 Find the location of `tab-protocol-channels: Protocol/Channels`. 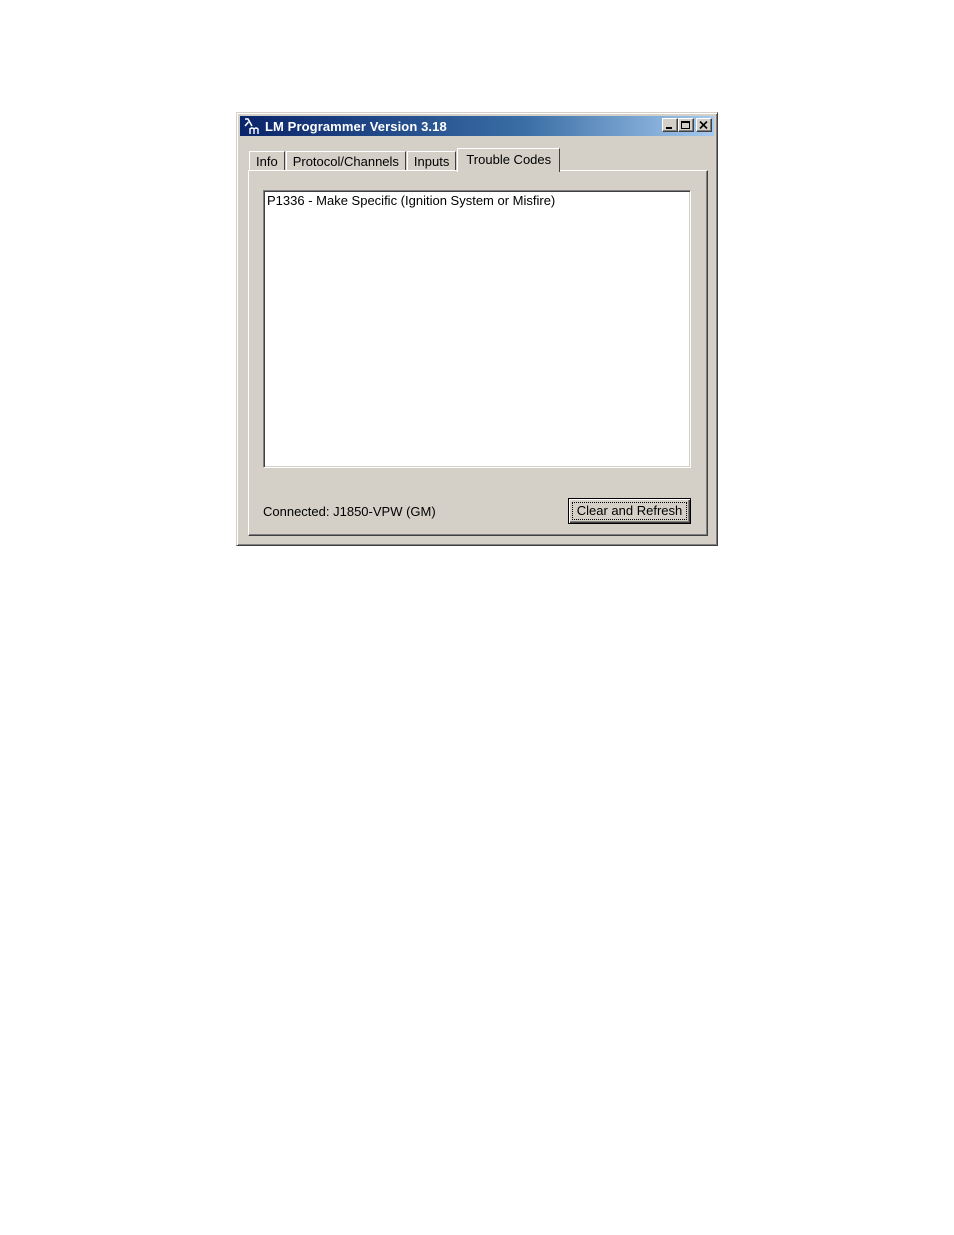

tab-protocol-channels: Protocol/Channels is located at coordinates (345, 161).